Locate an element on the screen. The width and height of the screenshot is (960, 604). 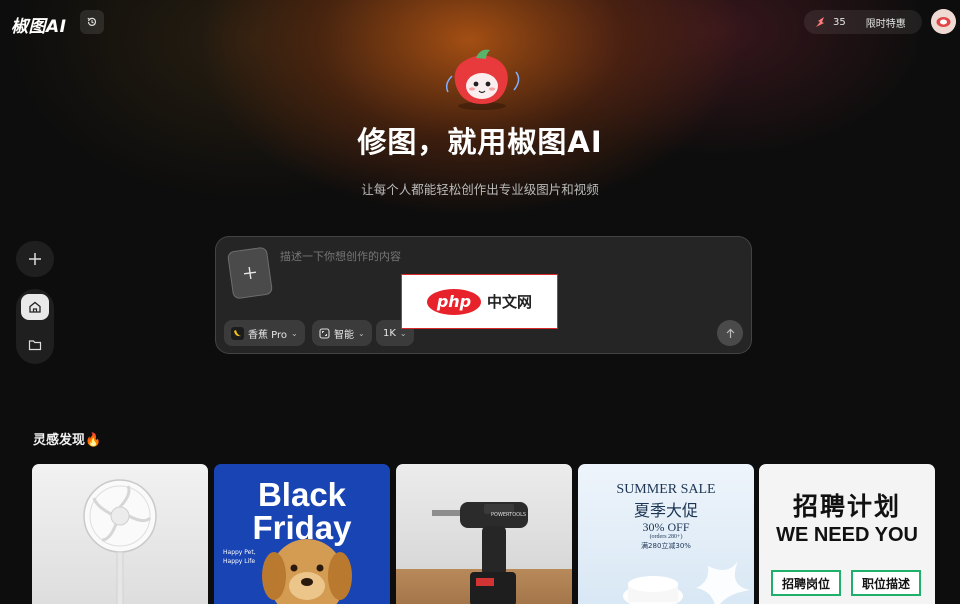
folder-icon is located at coordinates (35, 345).